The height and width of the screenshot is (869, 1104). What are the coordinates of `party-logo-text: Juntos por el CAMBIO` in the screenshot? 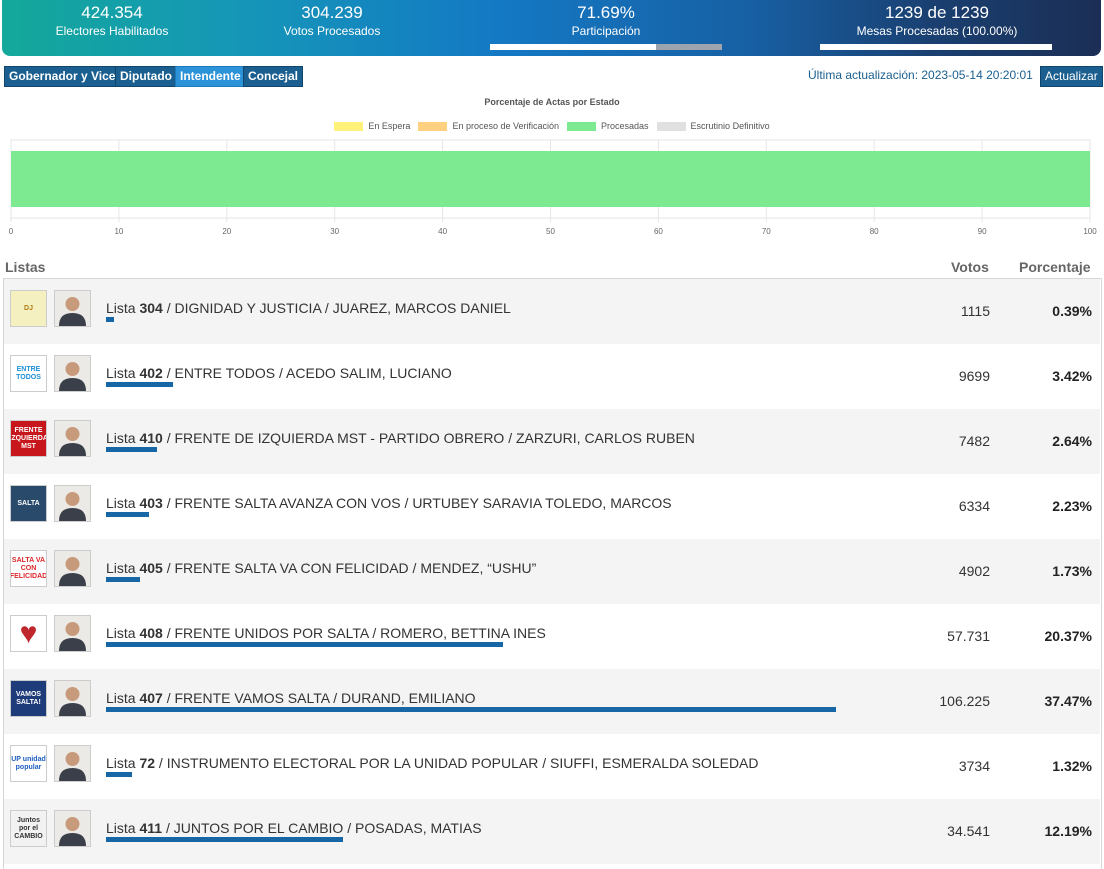 It's located at (28, 828).